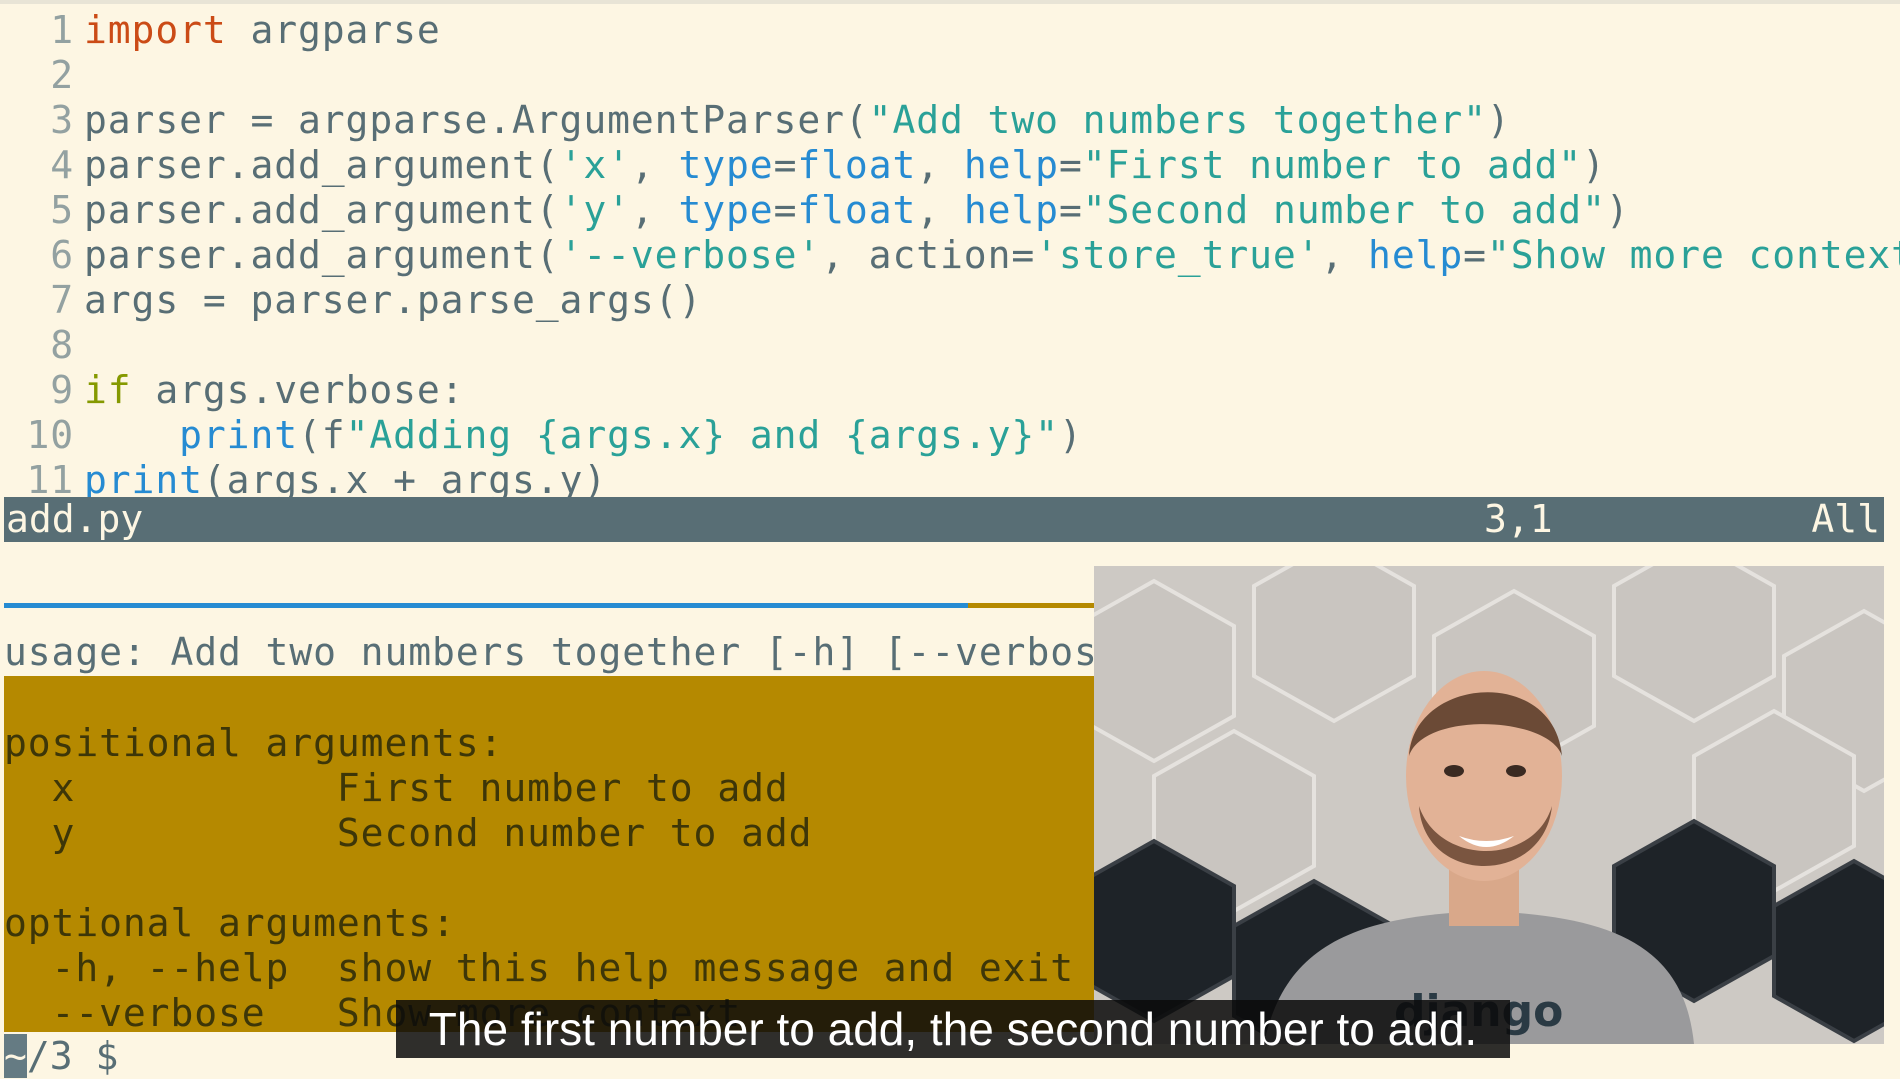 The width and height of the screenshot is (1900, 1079). I want to click on line-number: 8, so click(62, 345).